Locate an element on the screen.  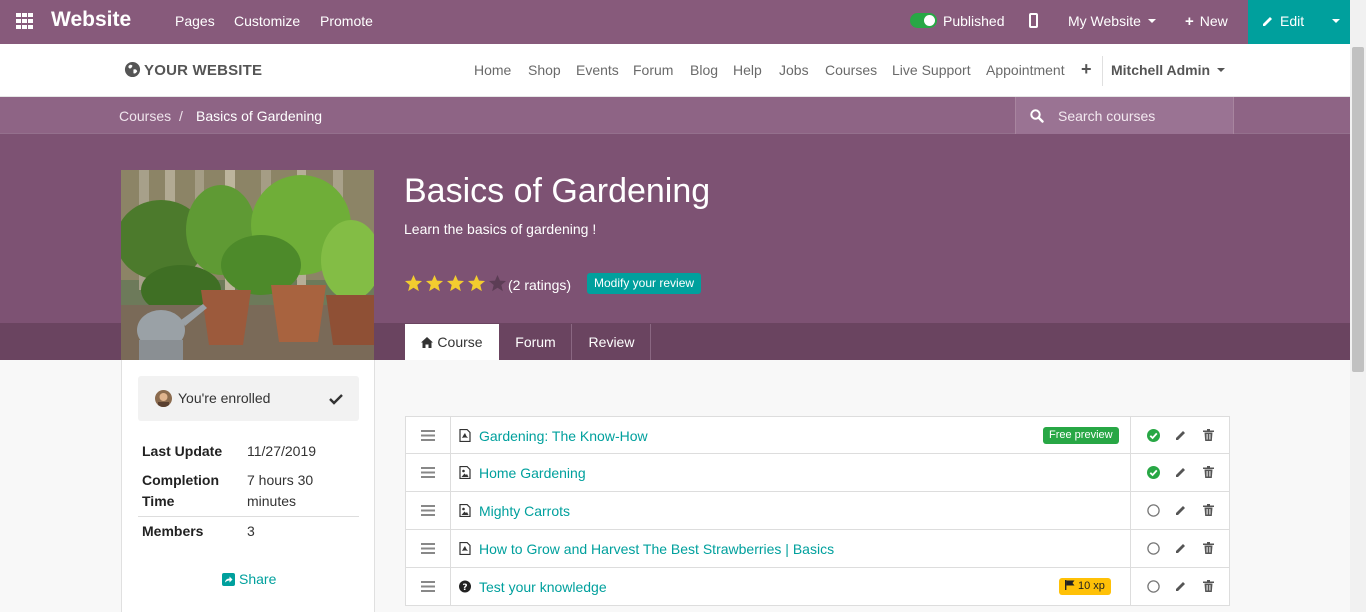
nav-blog: Blog is located at coordinates (704, 70).